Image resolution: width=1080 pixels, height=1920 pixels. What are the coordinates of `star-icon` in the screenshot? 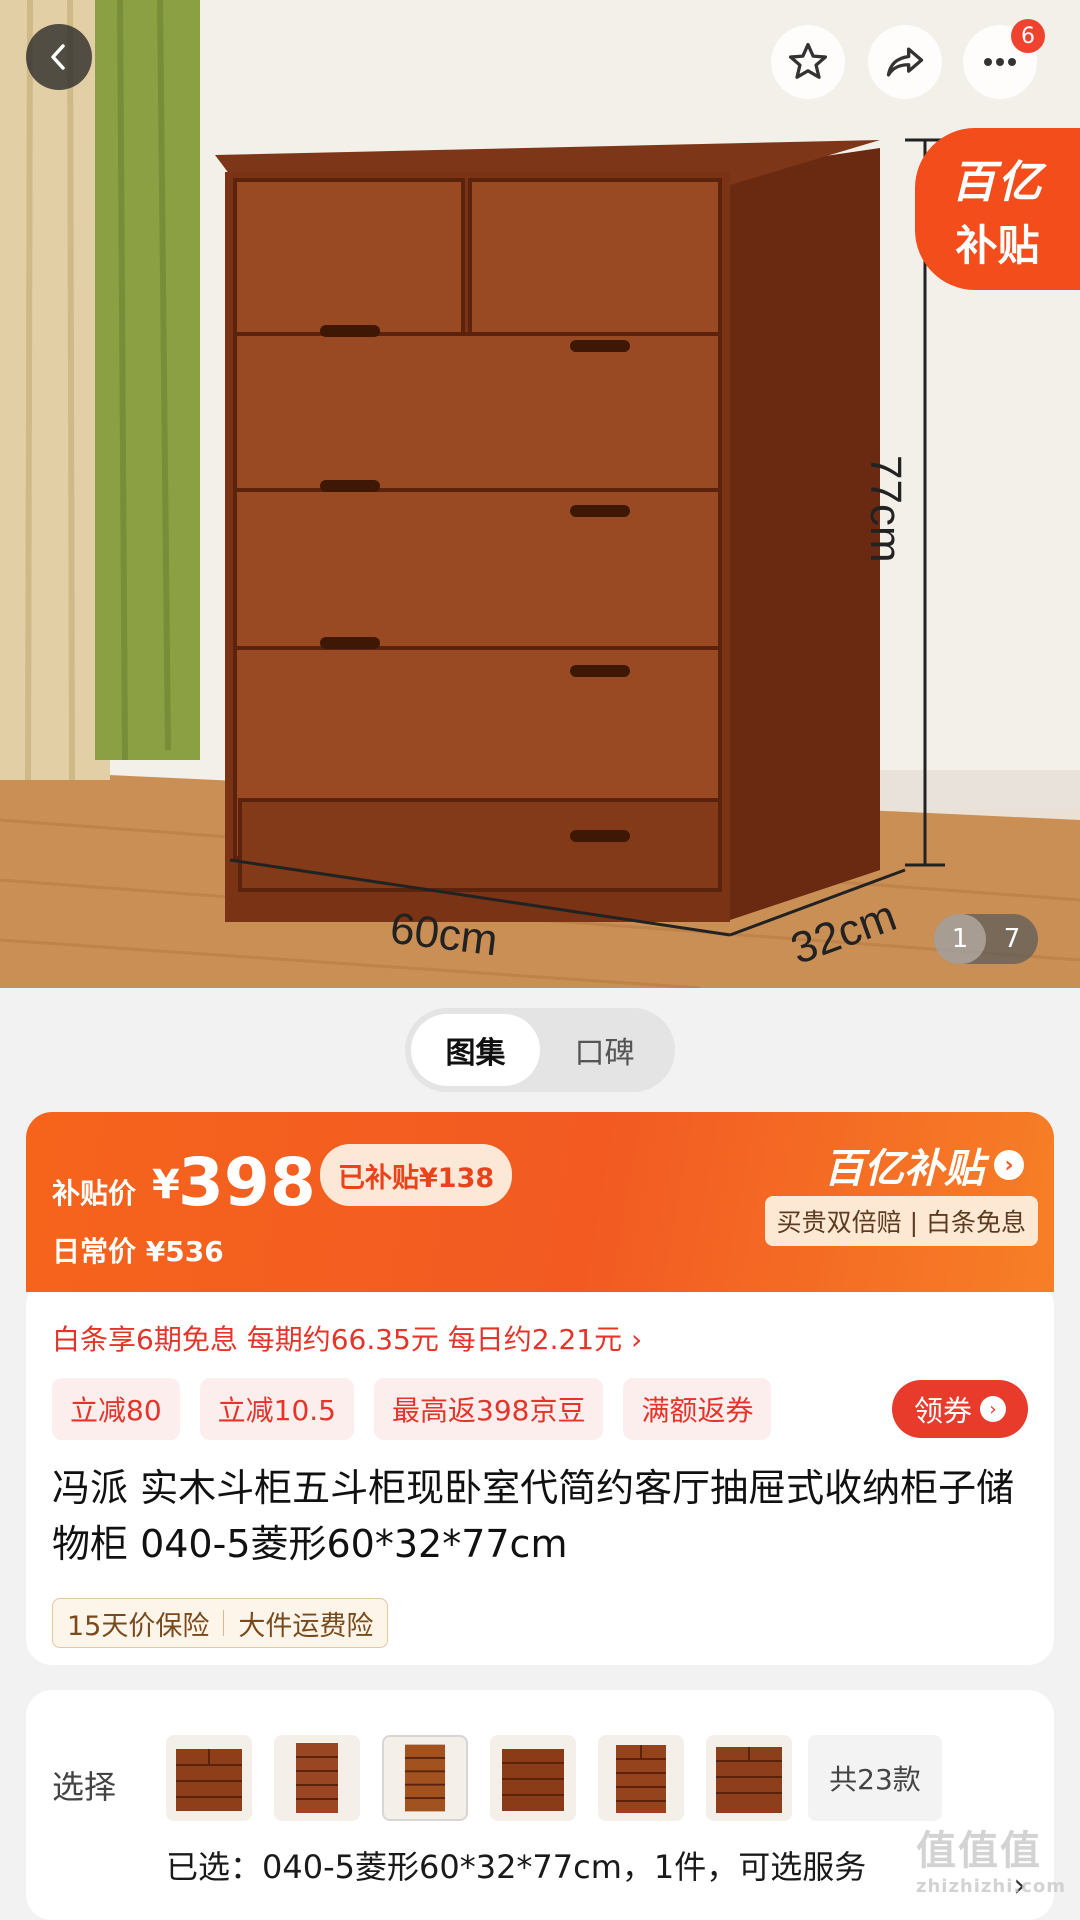 It's located at (808, 60).